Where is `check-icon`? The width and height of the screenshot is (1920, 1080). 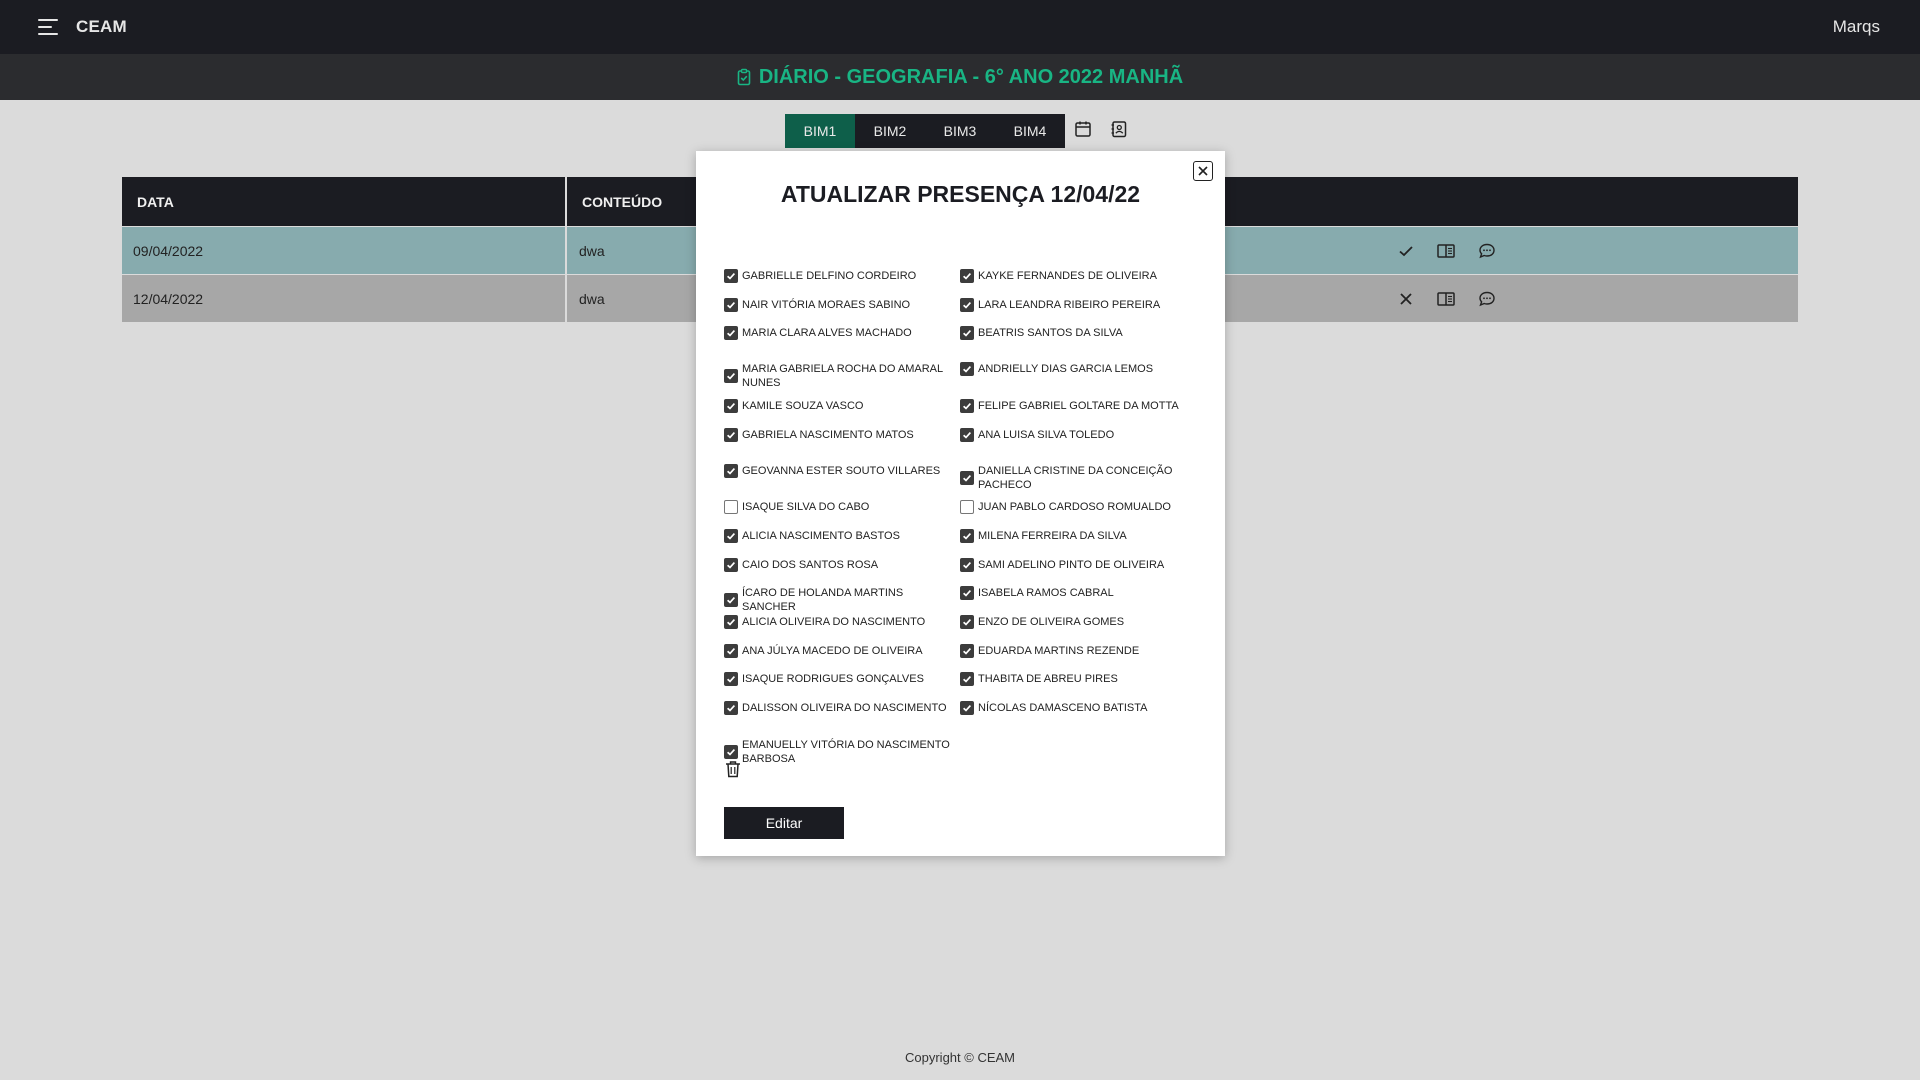 check-icon is located at coordinates (1406, 251).